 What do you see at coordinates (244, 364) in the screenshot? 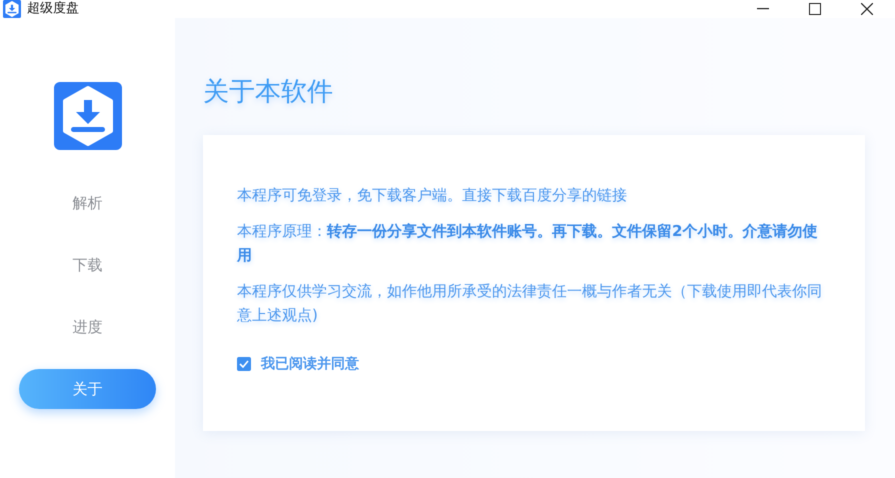
I see `checkbox` at bounding box center [244, 364].